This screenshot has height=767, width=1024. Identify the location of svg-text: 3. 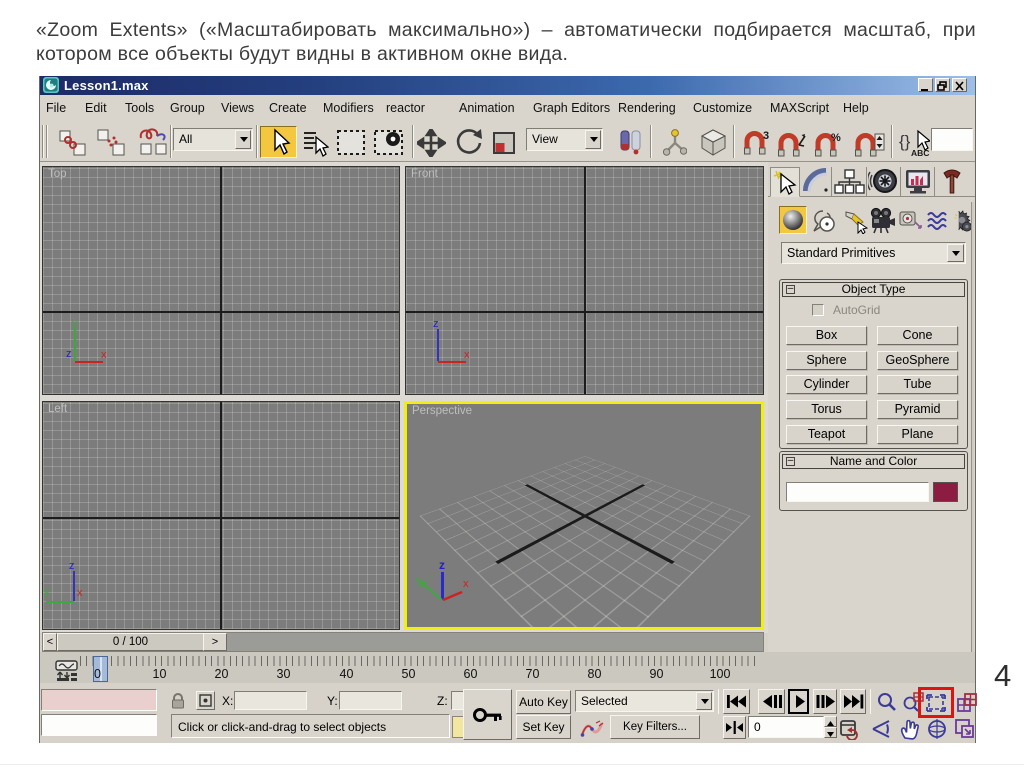
(766, 136).